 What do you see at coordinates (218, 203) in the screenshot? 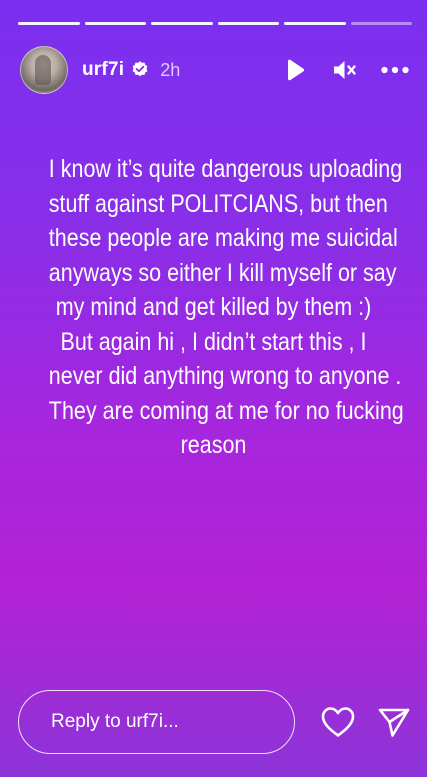
I see `story-text-line: stuff against POLITCIANS, but then` at bounding box center [218, 203].